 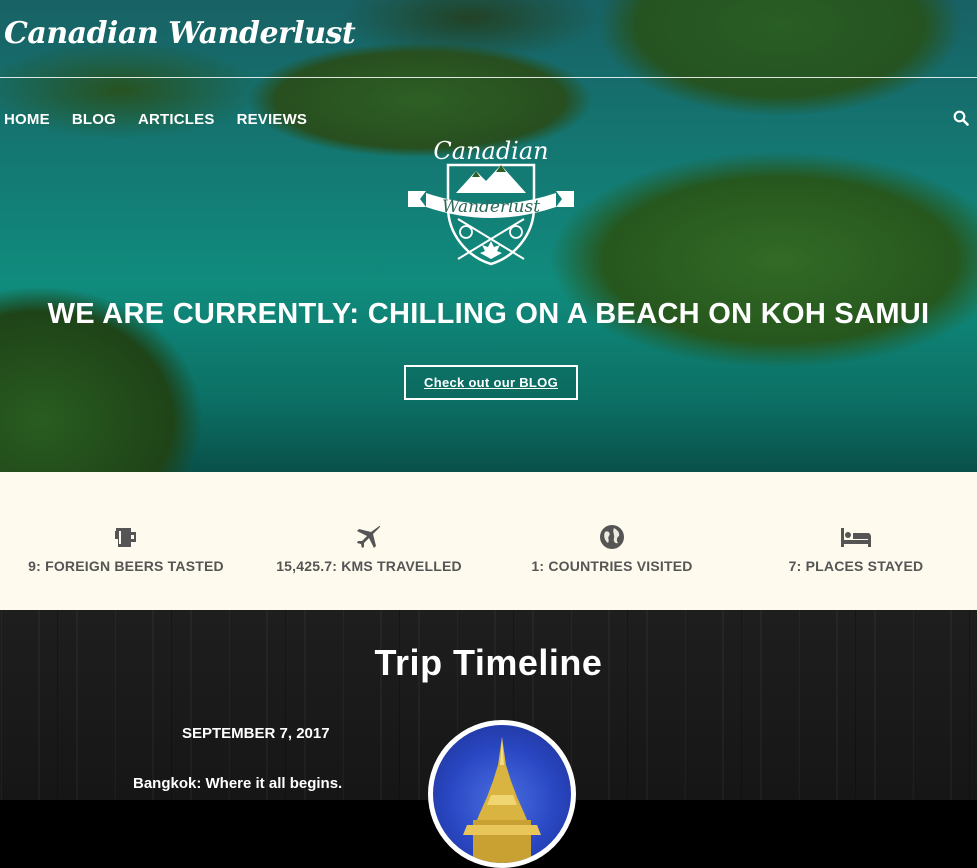 What do you see at coordinates (369, 549) in the screenshot?
I see `stat-kms: 15,425.7: KMS TRAVELLED` at bounding box center [369, 549].